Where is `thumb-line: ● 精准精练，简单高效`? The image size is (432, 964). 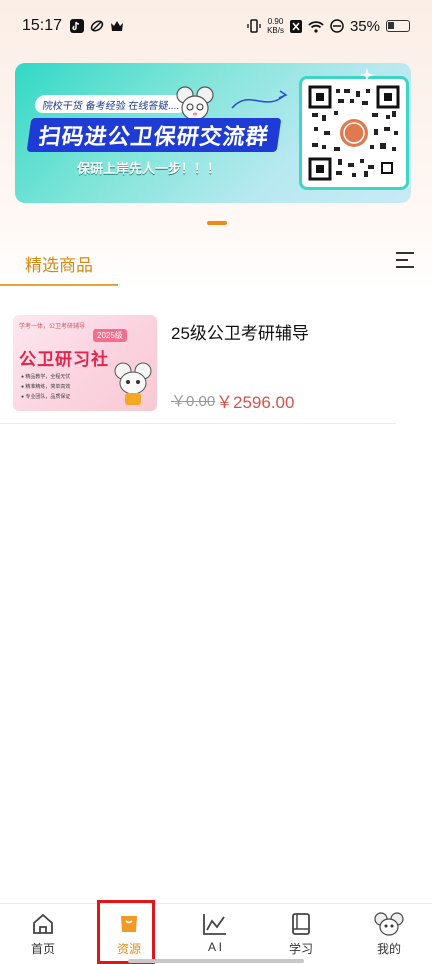 thumb-line: ● 精准精练，简单高效 is located at coordinates (46, 387).